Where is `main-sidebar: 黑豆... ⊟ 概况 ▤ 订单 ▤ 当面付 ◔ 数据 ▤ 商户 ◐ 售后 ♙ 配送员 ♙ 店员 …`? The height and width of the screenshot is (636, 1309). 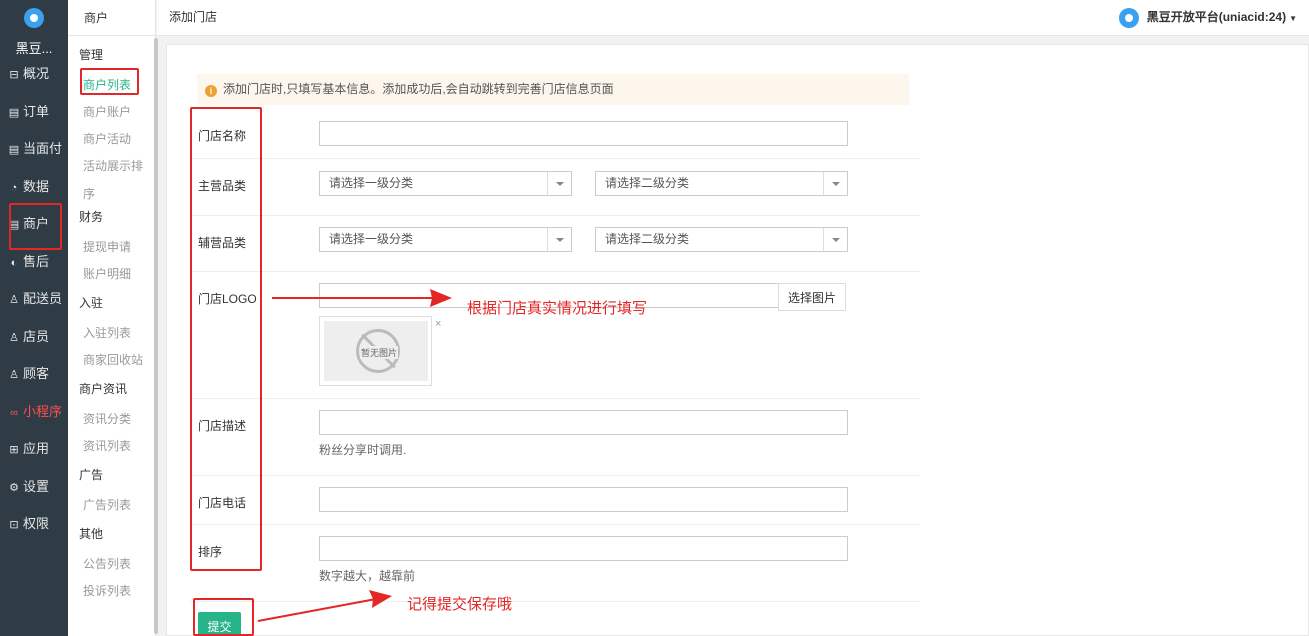
main-sidebar: 黑豆... ⊟ 概况 ▤ 订单 ▤ 当面付 ◔ 数据 ▤ 商户 ◐ 售后 ♙ 配送员 ♙ 店员 … is located at coordinates (34, 318).